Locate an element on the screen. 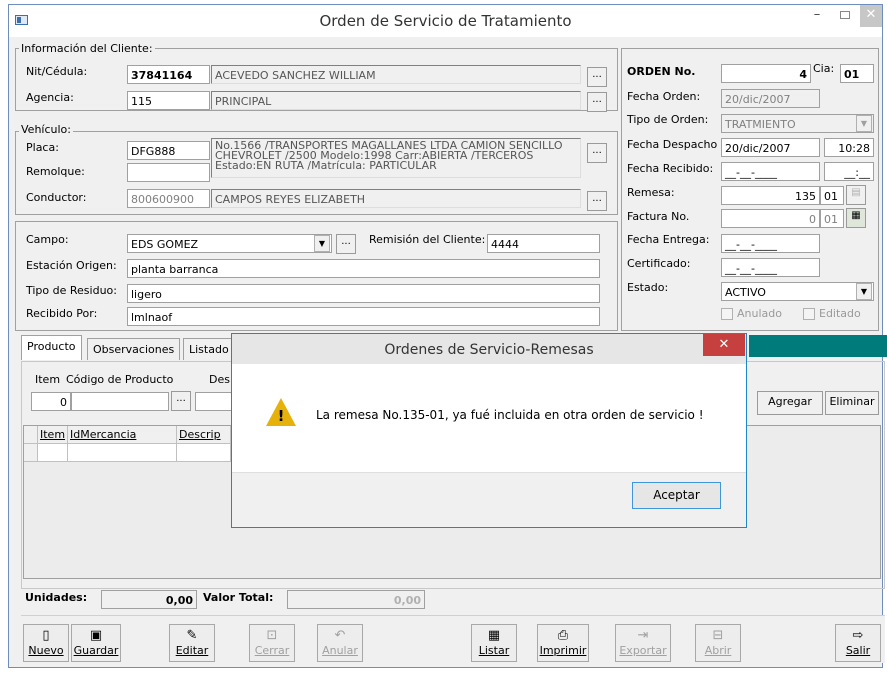 Image resolution: width=887 pixels, height=673 pixels. residuo-label: Tipo de Residuo: is located at coordinates (71, 290).